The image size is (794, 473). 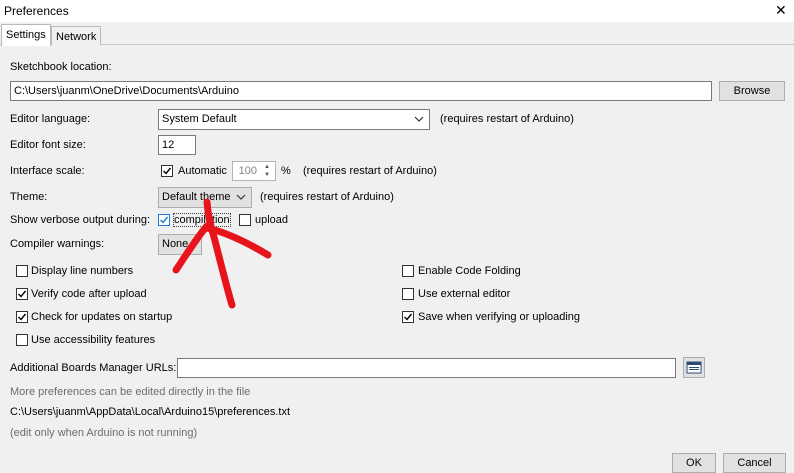 I want to click on display-line-numbers-checkbox, so click(x=22, y=271).